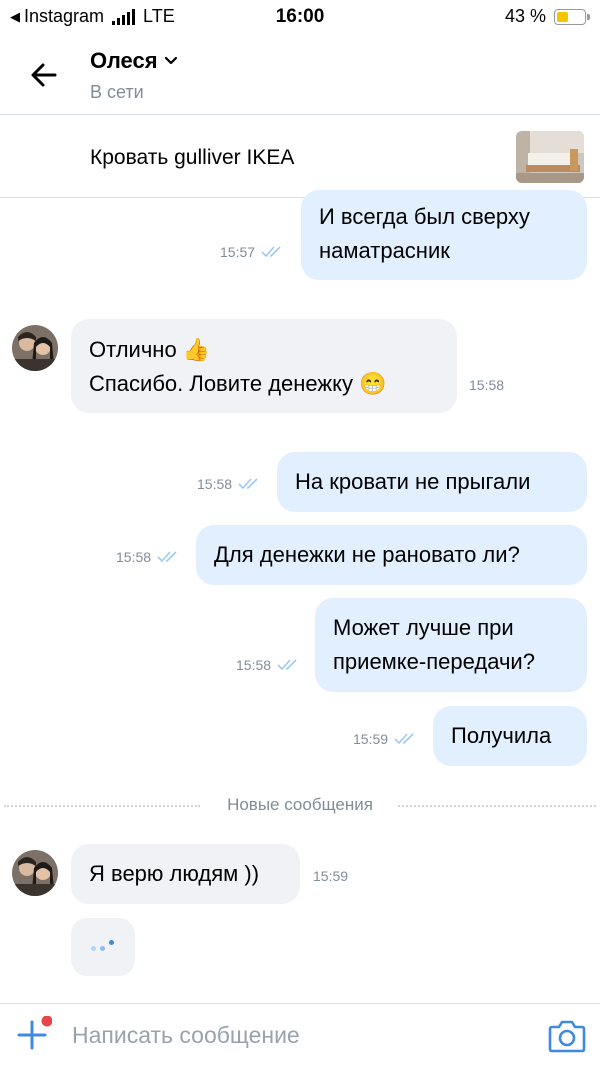 The width and height of the screenshot is (600, 1067). I want to click on presence-status: В сети, so click(117, 92).